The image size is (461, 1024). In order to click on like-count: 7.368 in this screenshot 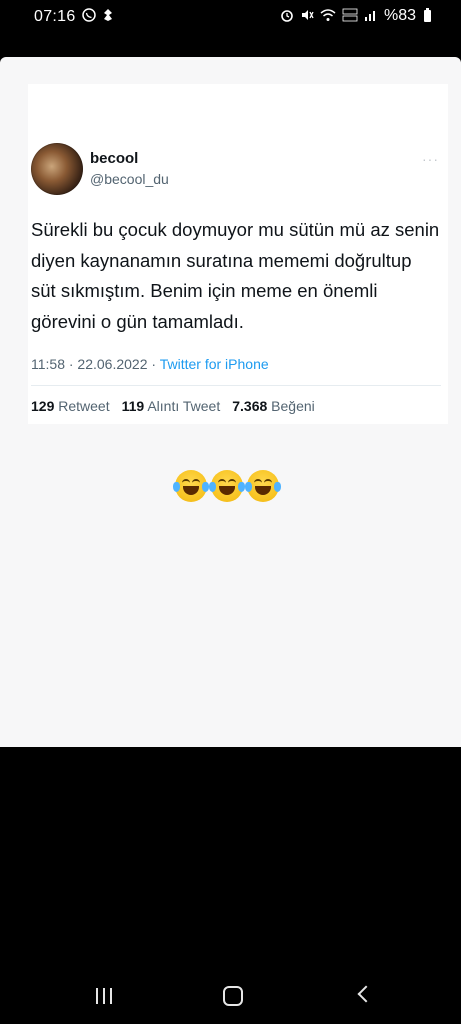, I will do `click(250, 406)`.